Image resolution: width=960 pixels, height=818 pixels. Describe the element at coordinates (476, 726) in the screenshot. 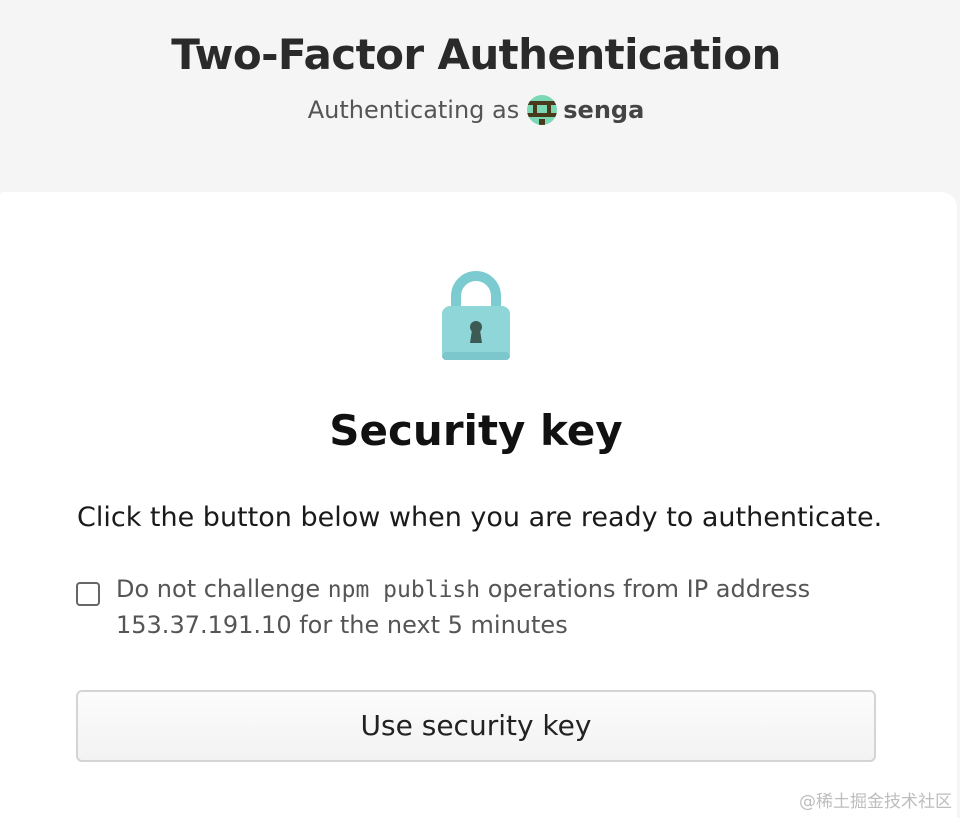

I see `use-security-key-button: Use security key` at that location.